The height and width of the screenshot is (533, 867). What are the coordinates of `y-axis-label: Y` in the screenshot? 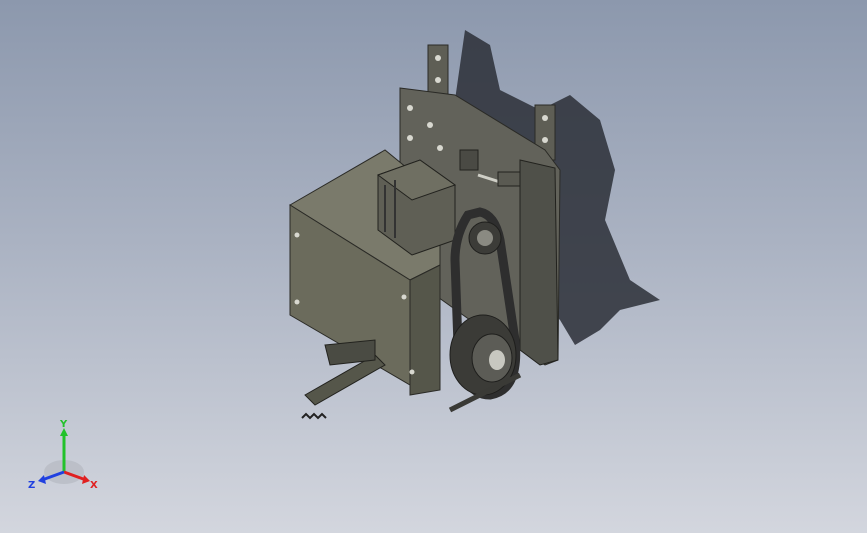 It's located at (63, 424).